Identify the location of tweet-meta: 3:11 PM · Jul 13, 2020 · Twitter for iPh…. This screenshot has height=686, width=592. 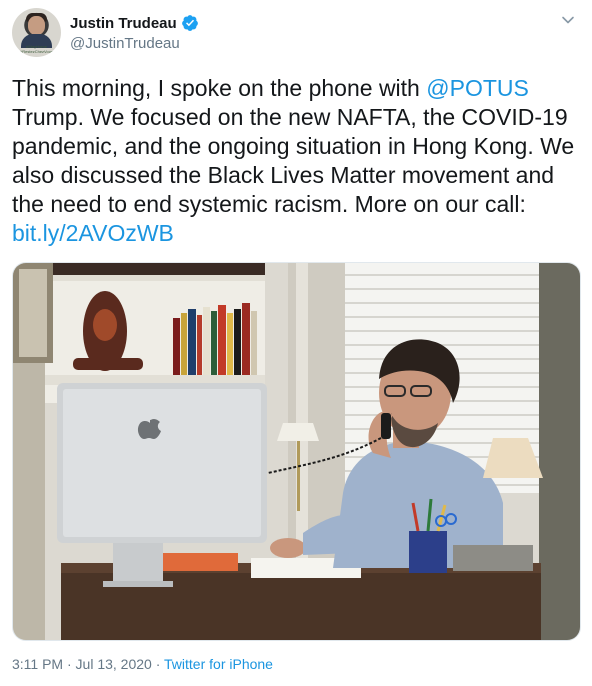
(142, 664).